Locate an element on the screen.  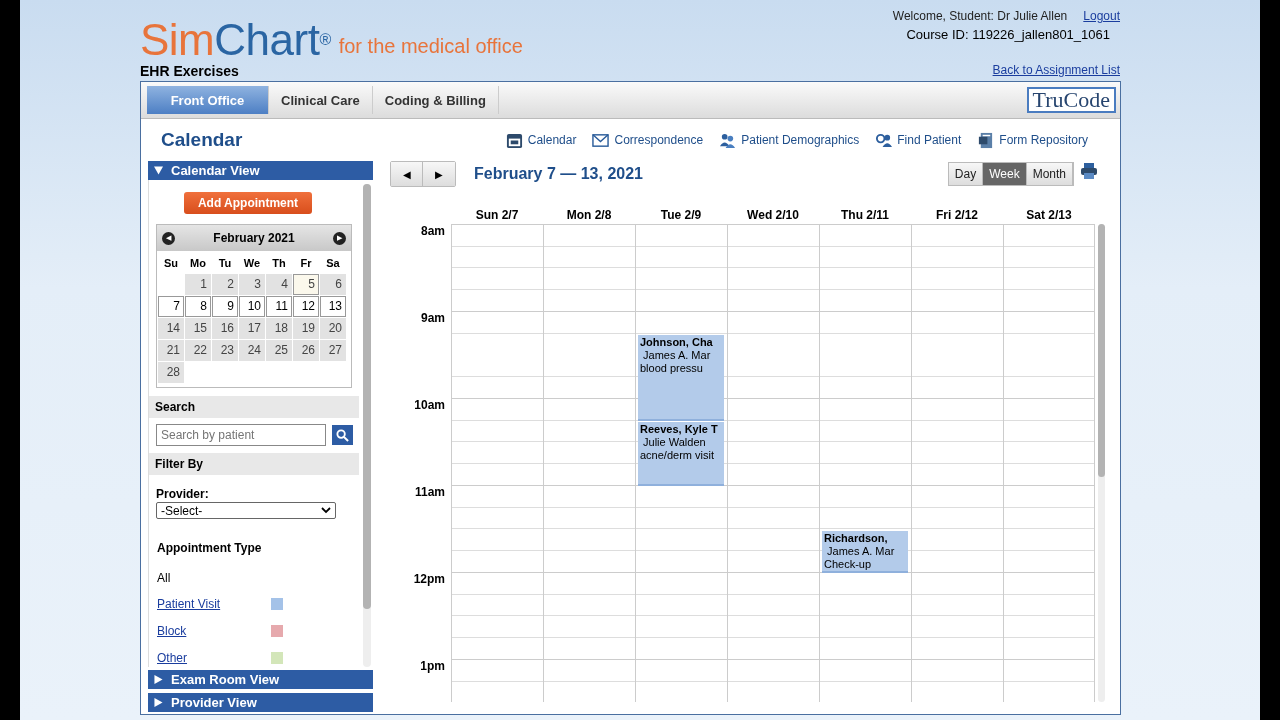
calendar-day: 3 is located at coordinates (252, 284).